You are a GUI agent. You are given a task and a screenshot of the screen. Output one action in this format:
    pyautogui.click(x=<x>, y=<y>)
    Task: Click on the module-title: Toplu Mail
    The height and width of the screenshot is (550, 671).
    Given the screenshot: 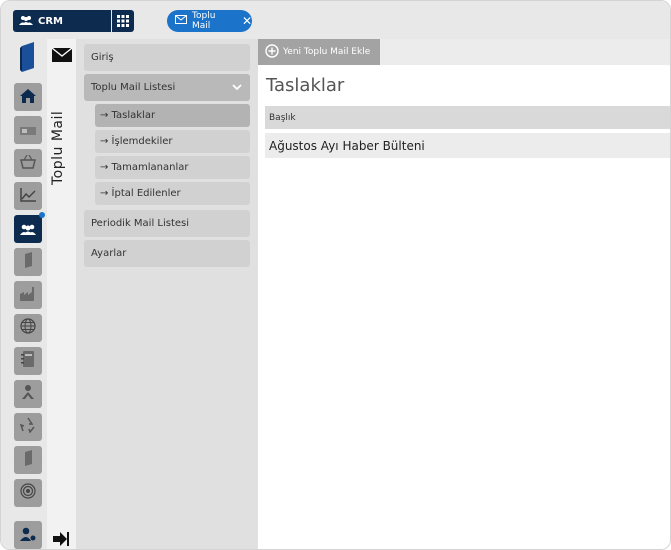 What is the action you would take?
    pyautogui.click(x=58, y=147)
    